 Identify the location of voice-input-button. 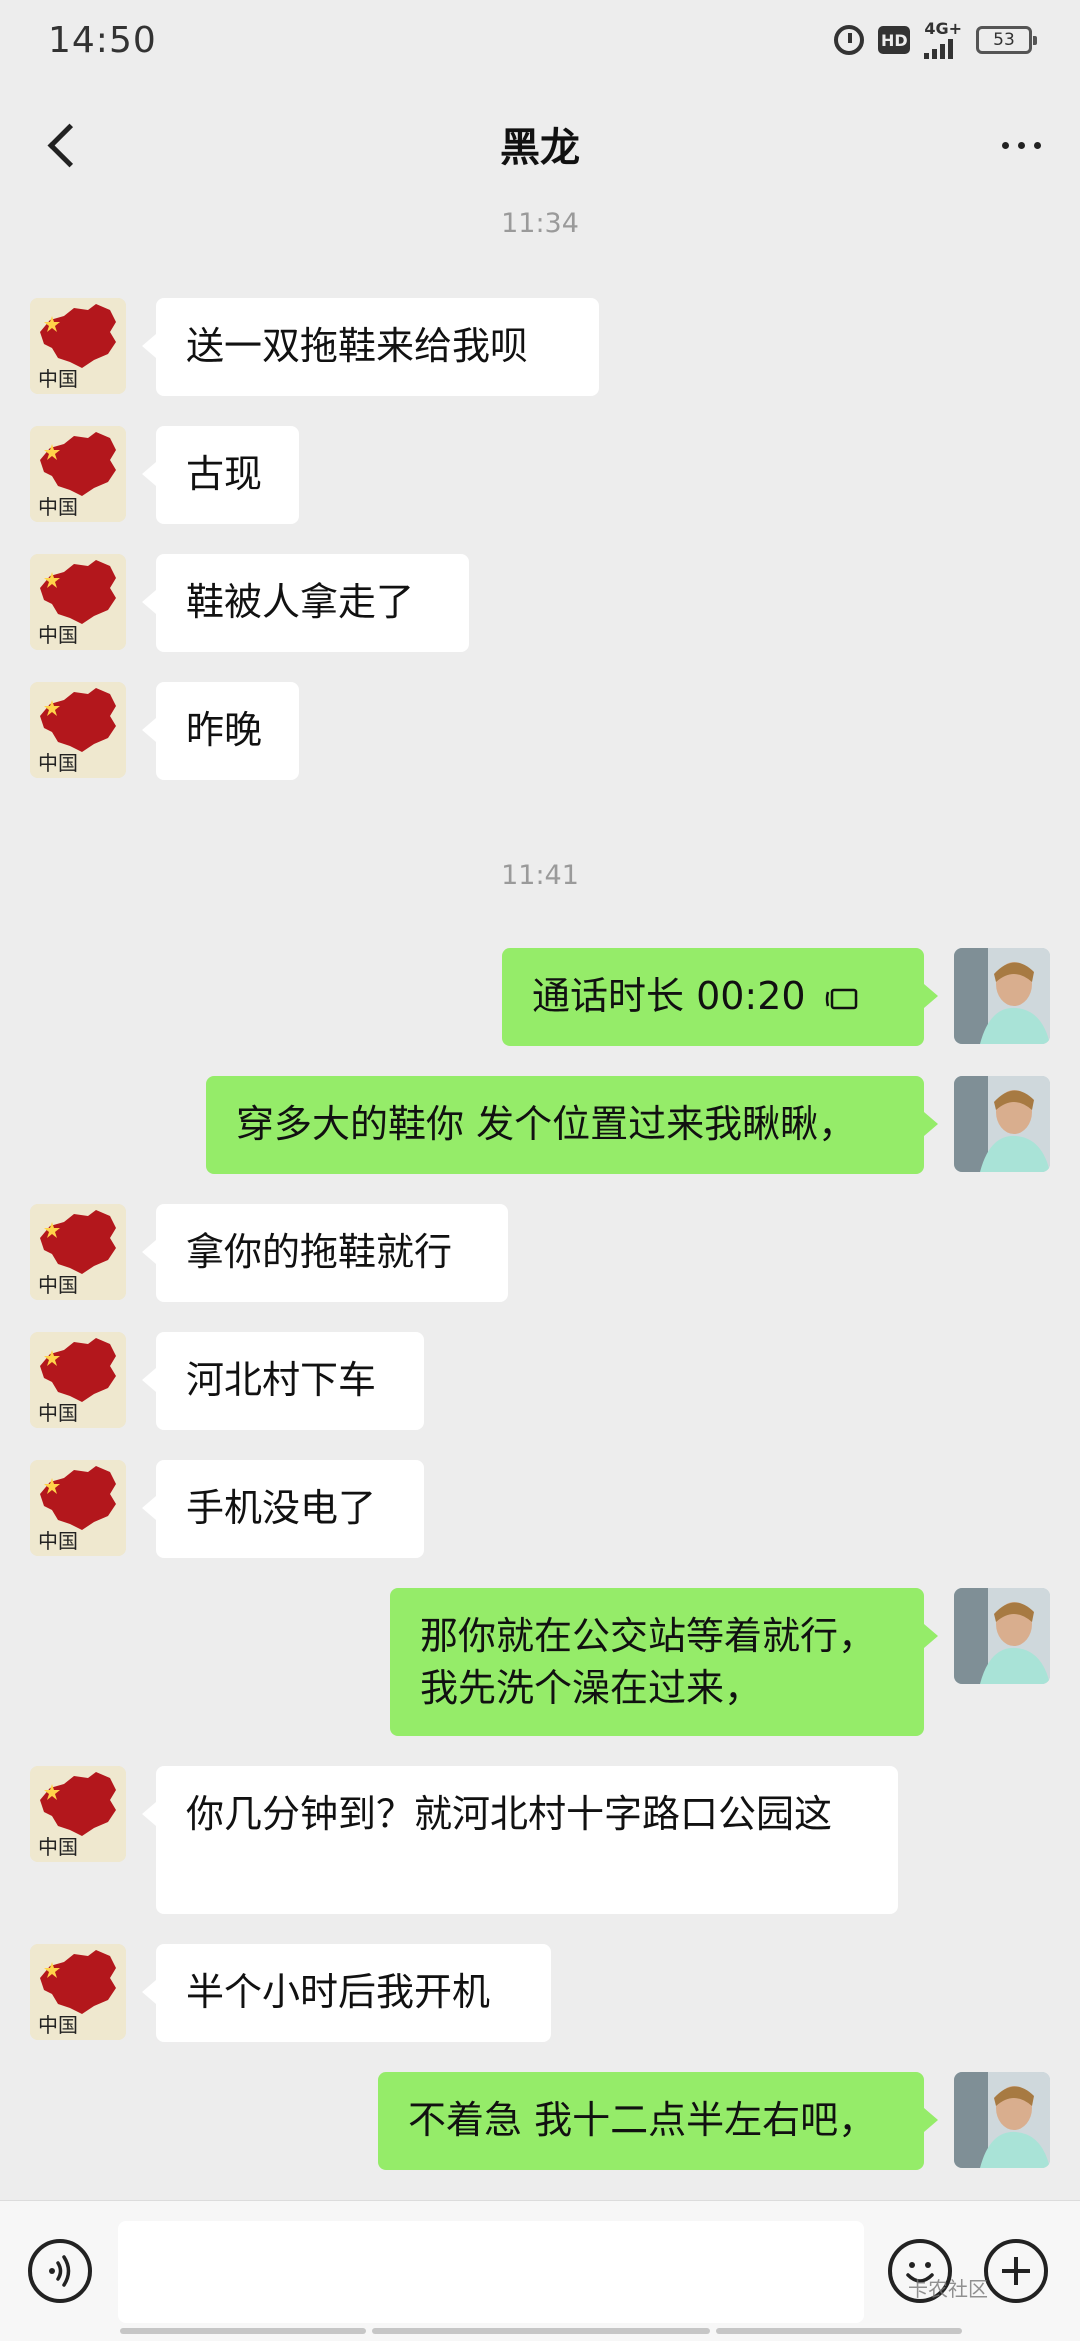
(60, 2271).